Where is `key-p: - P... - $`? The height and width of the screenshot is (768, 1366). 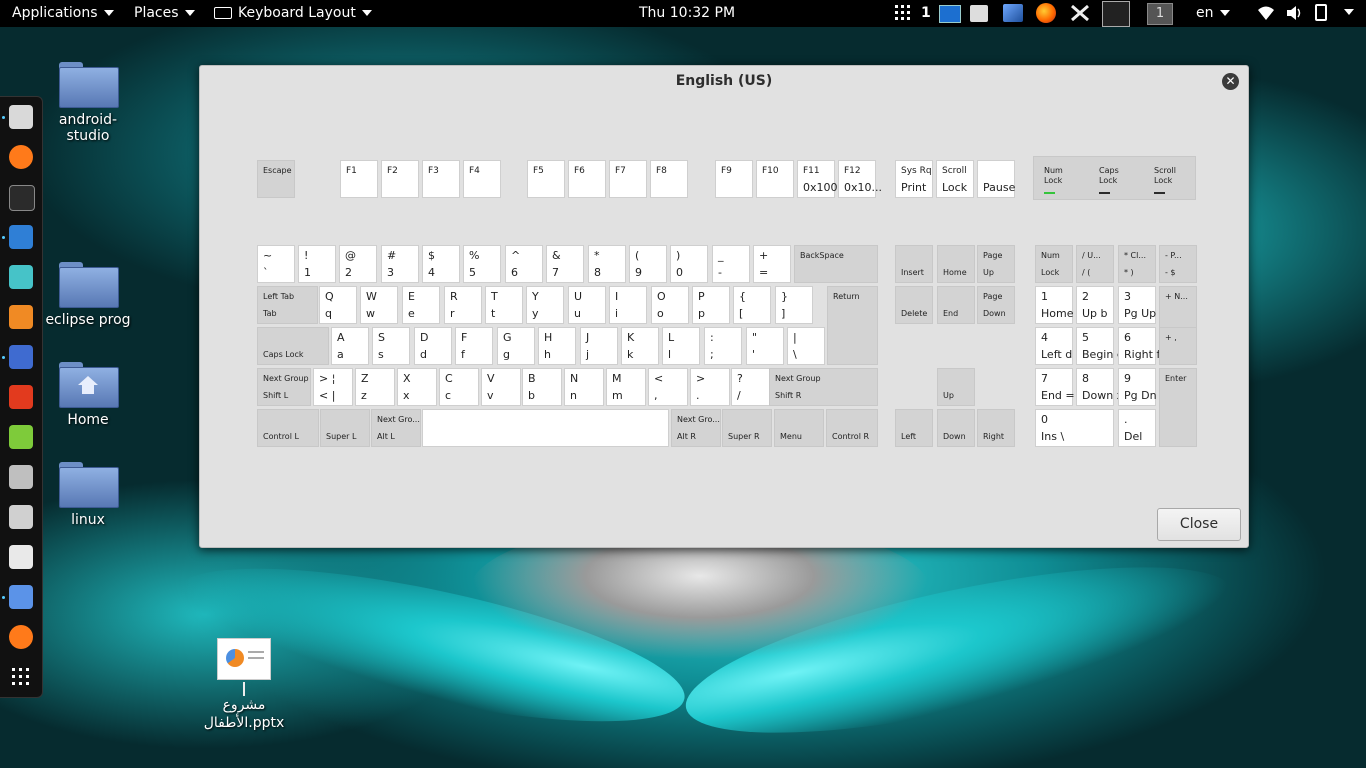
key-p: - P... - $ is located at coordinates (1178, 264).